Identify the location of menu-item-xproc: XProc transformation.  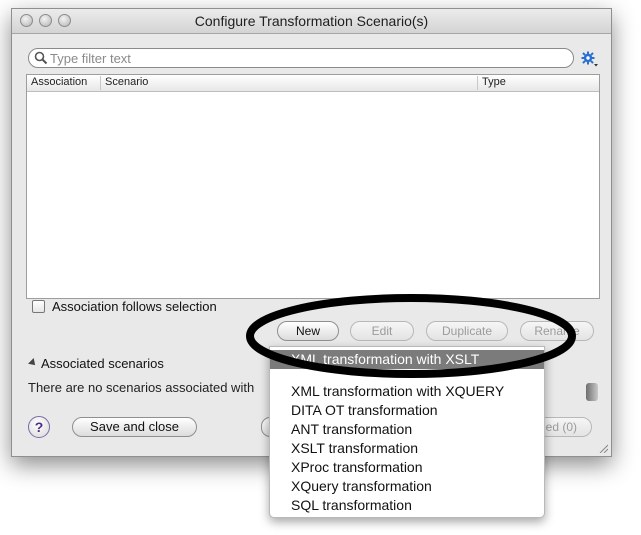
(407, 467).